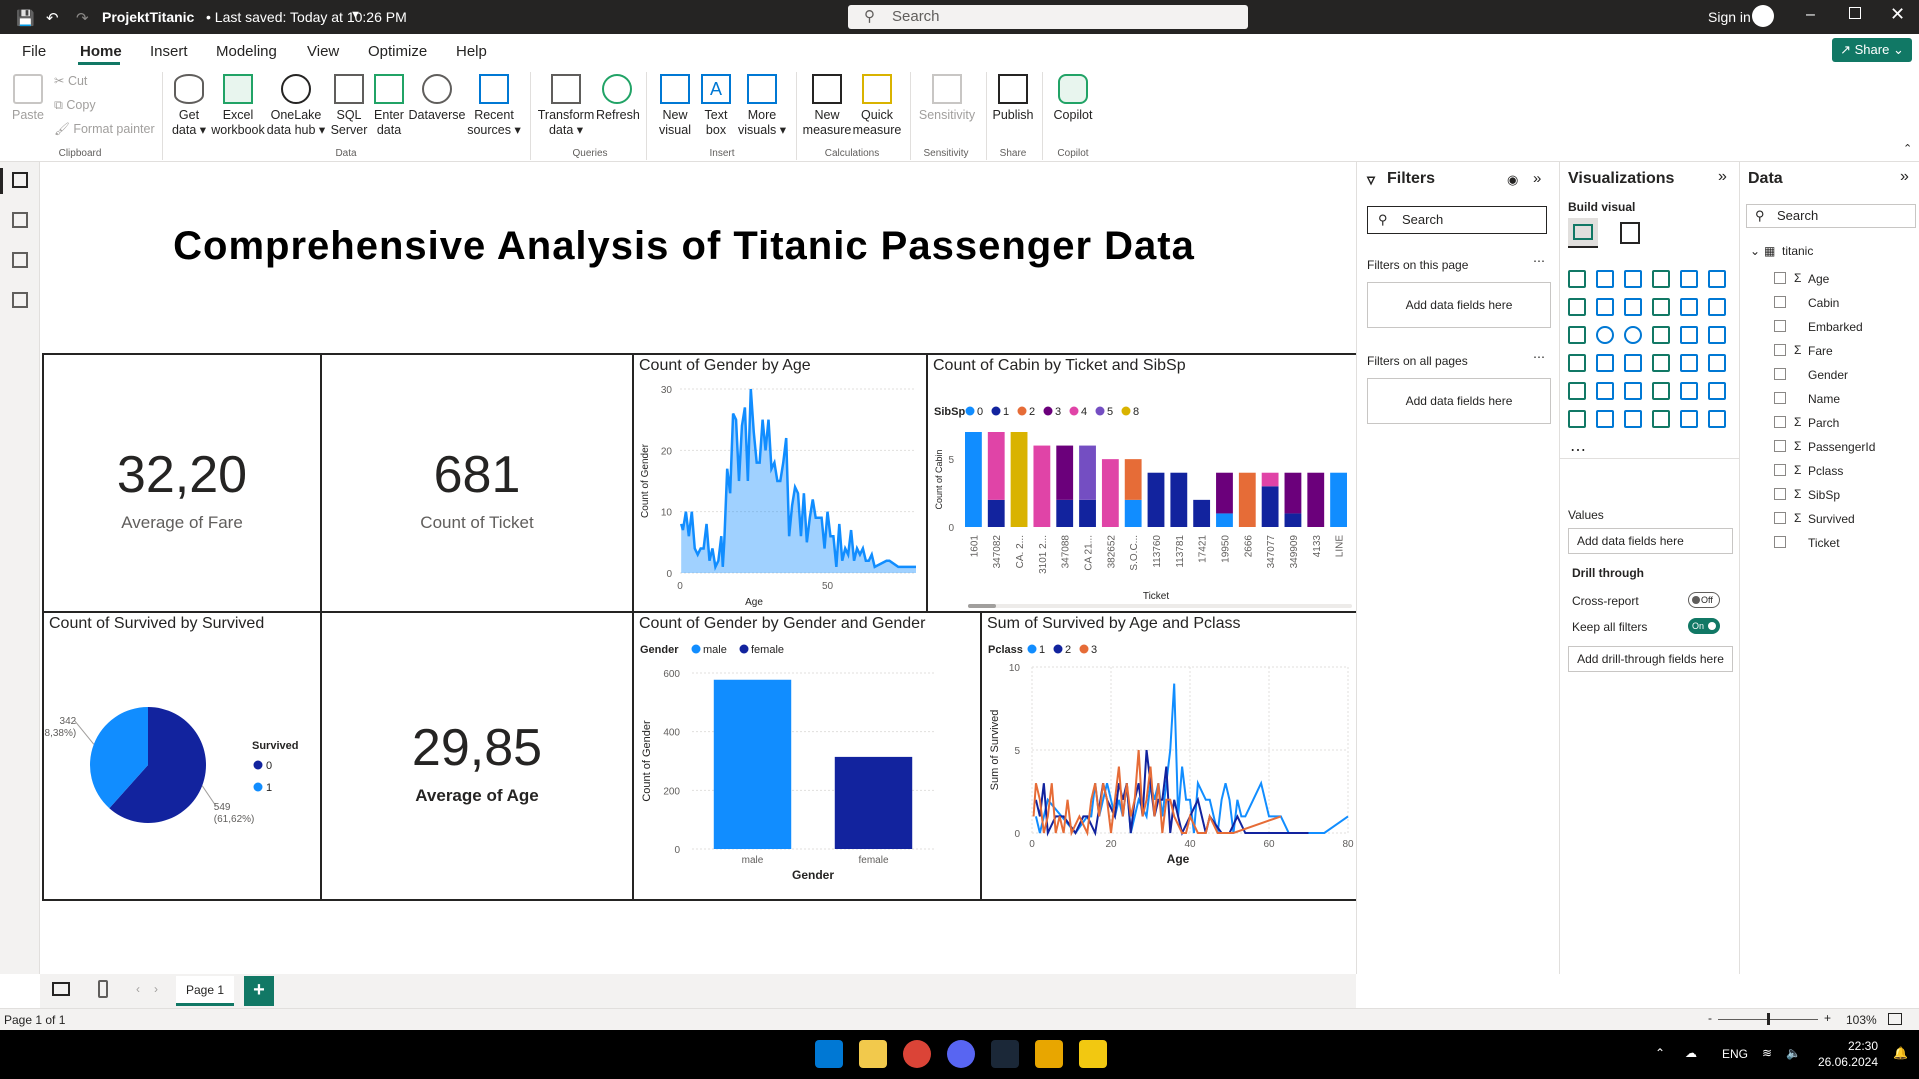 The height and width of the screenshot is (1079, 1919). Describe the element at coordinates (1829, 447) in the screenshot. I see `field-row: Σ PassengerId` at that location.